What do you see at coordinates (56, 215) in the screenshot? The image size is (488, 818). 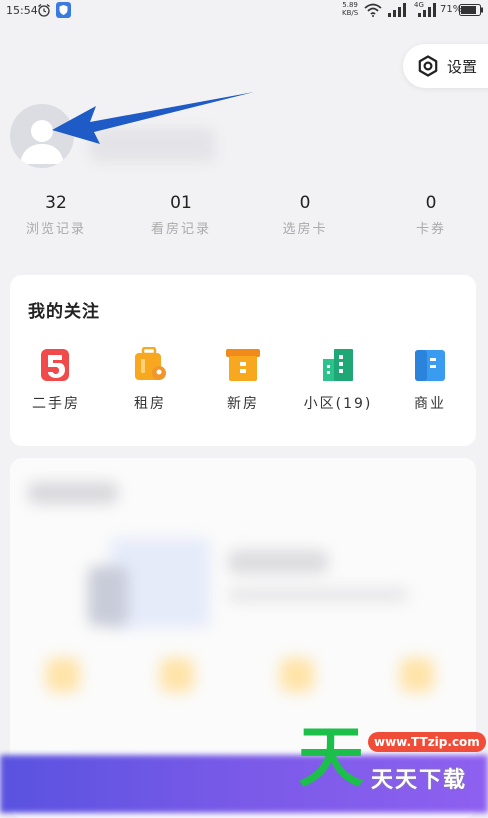 I see `stat-browse-history: 32 浏览记录` at bounding box center [56, 215].